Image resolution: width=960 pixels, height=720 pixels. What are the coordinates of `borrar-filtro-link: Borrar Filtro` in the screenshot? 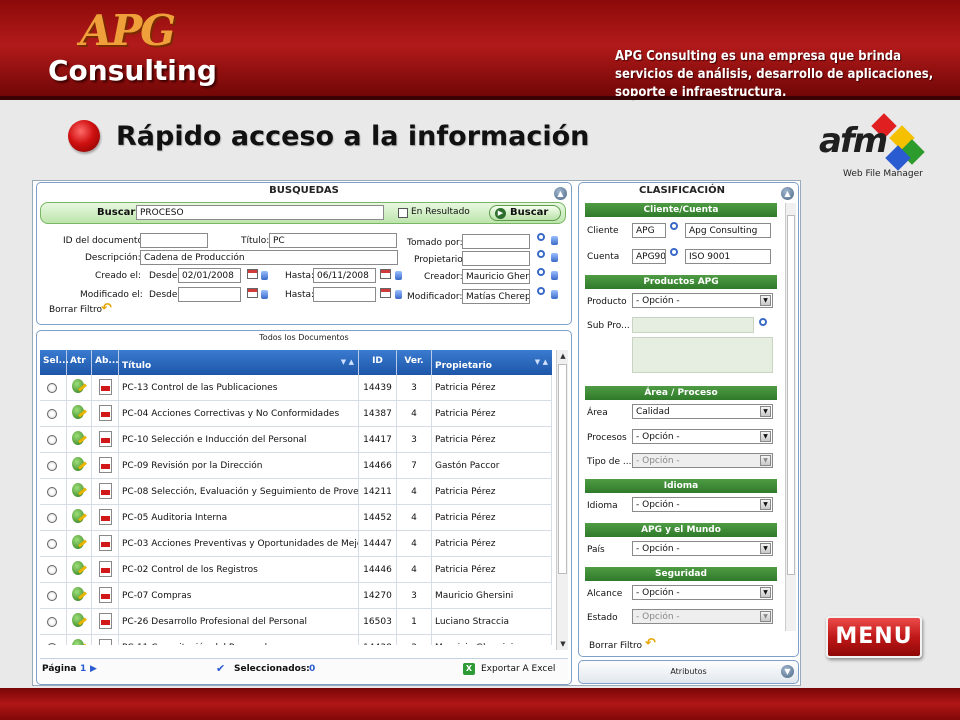 It's located at (75, 310).